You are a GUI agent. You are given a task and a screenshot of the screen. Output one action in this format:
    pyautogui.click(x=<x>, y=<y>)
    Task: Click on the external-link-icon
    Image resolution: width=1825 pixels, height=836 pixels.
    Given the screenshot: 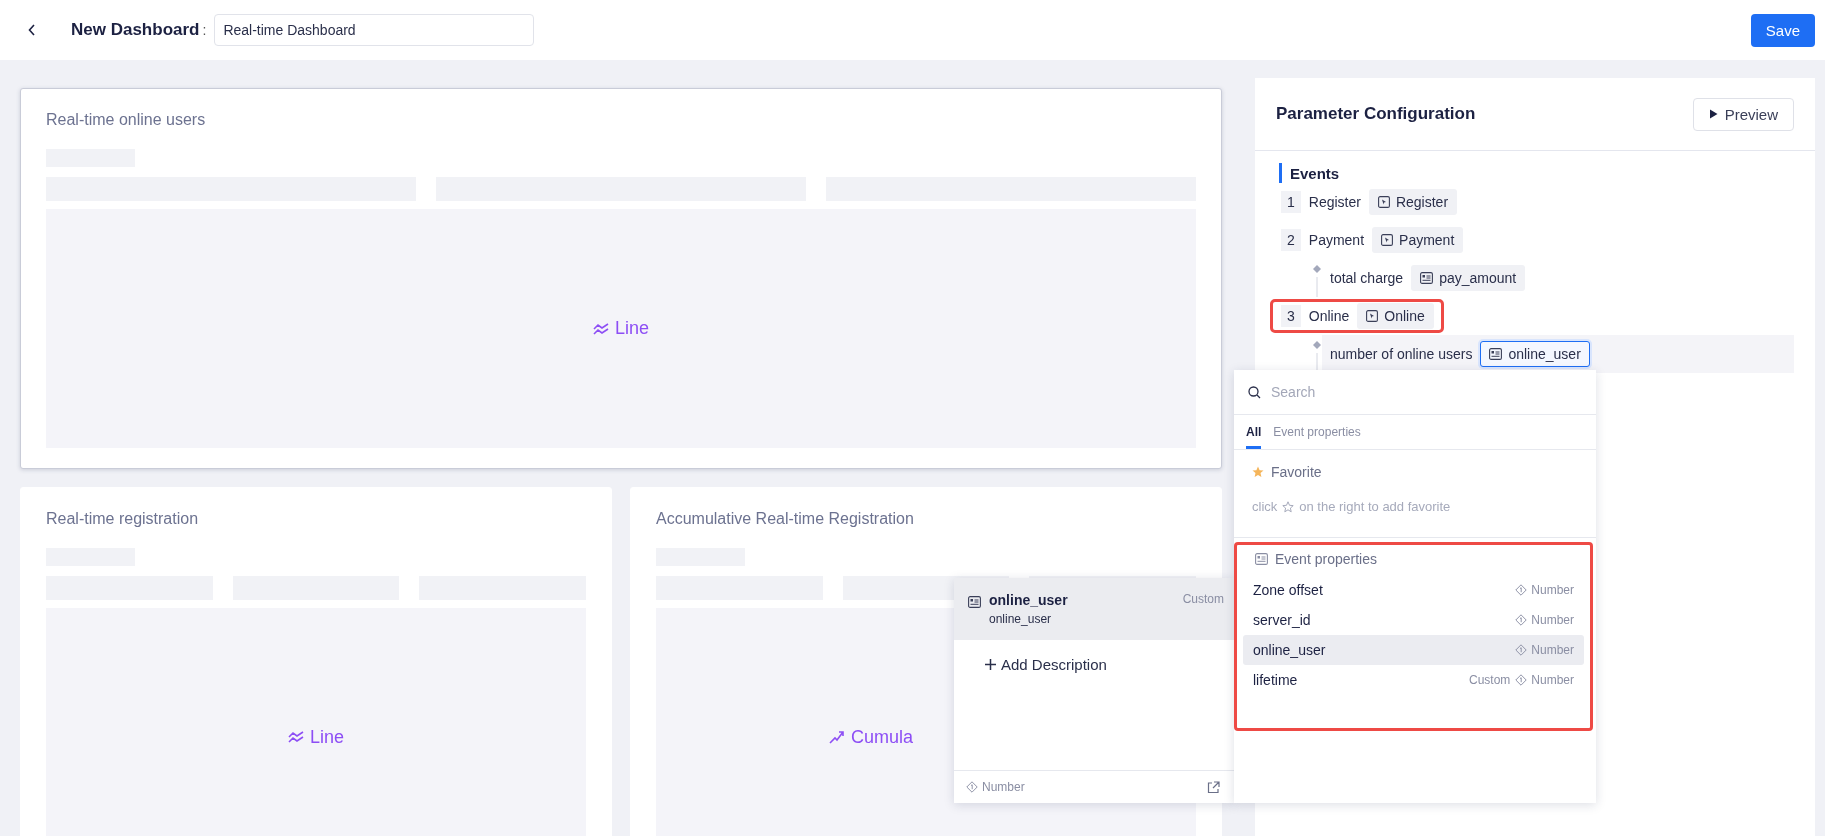 What is the action you would take?
    pyautogui.click(x=1213, y=787)
    